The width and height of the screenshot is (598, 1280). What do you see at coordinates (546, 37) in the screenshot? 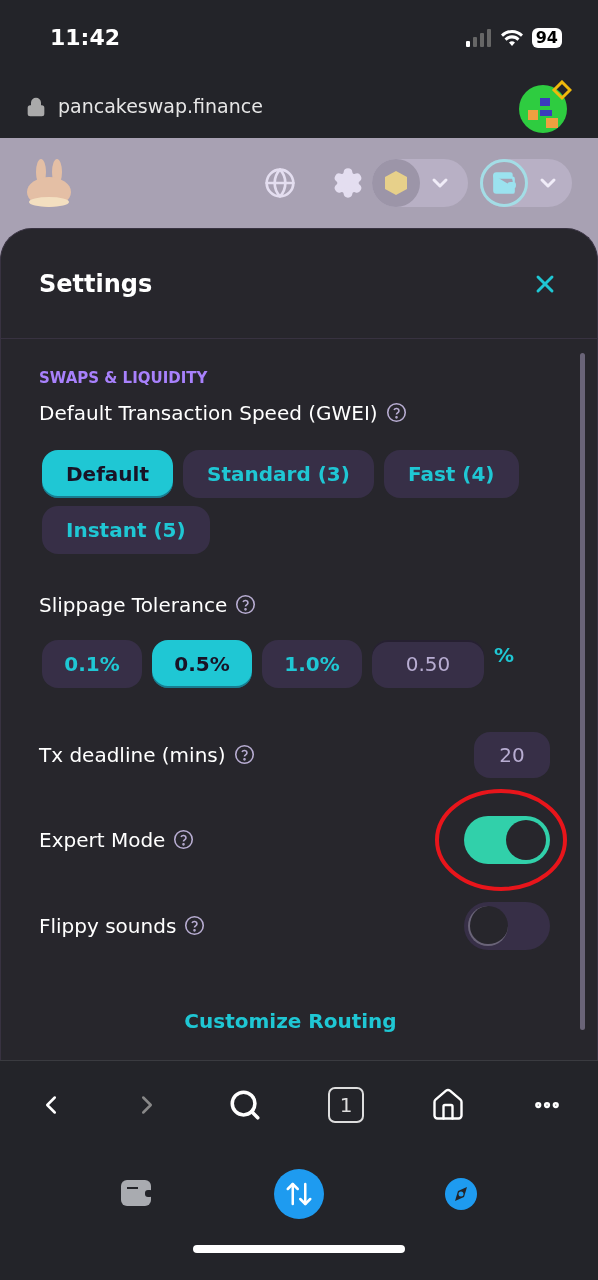
I see `battery-indicator: 94` at bounding box center [546, 37].